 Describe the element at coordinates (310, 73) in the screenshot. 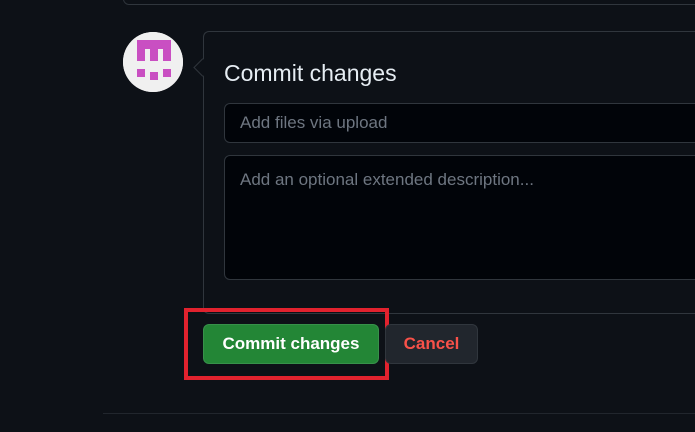

I see `commit-title: Commit changes` at that location.